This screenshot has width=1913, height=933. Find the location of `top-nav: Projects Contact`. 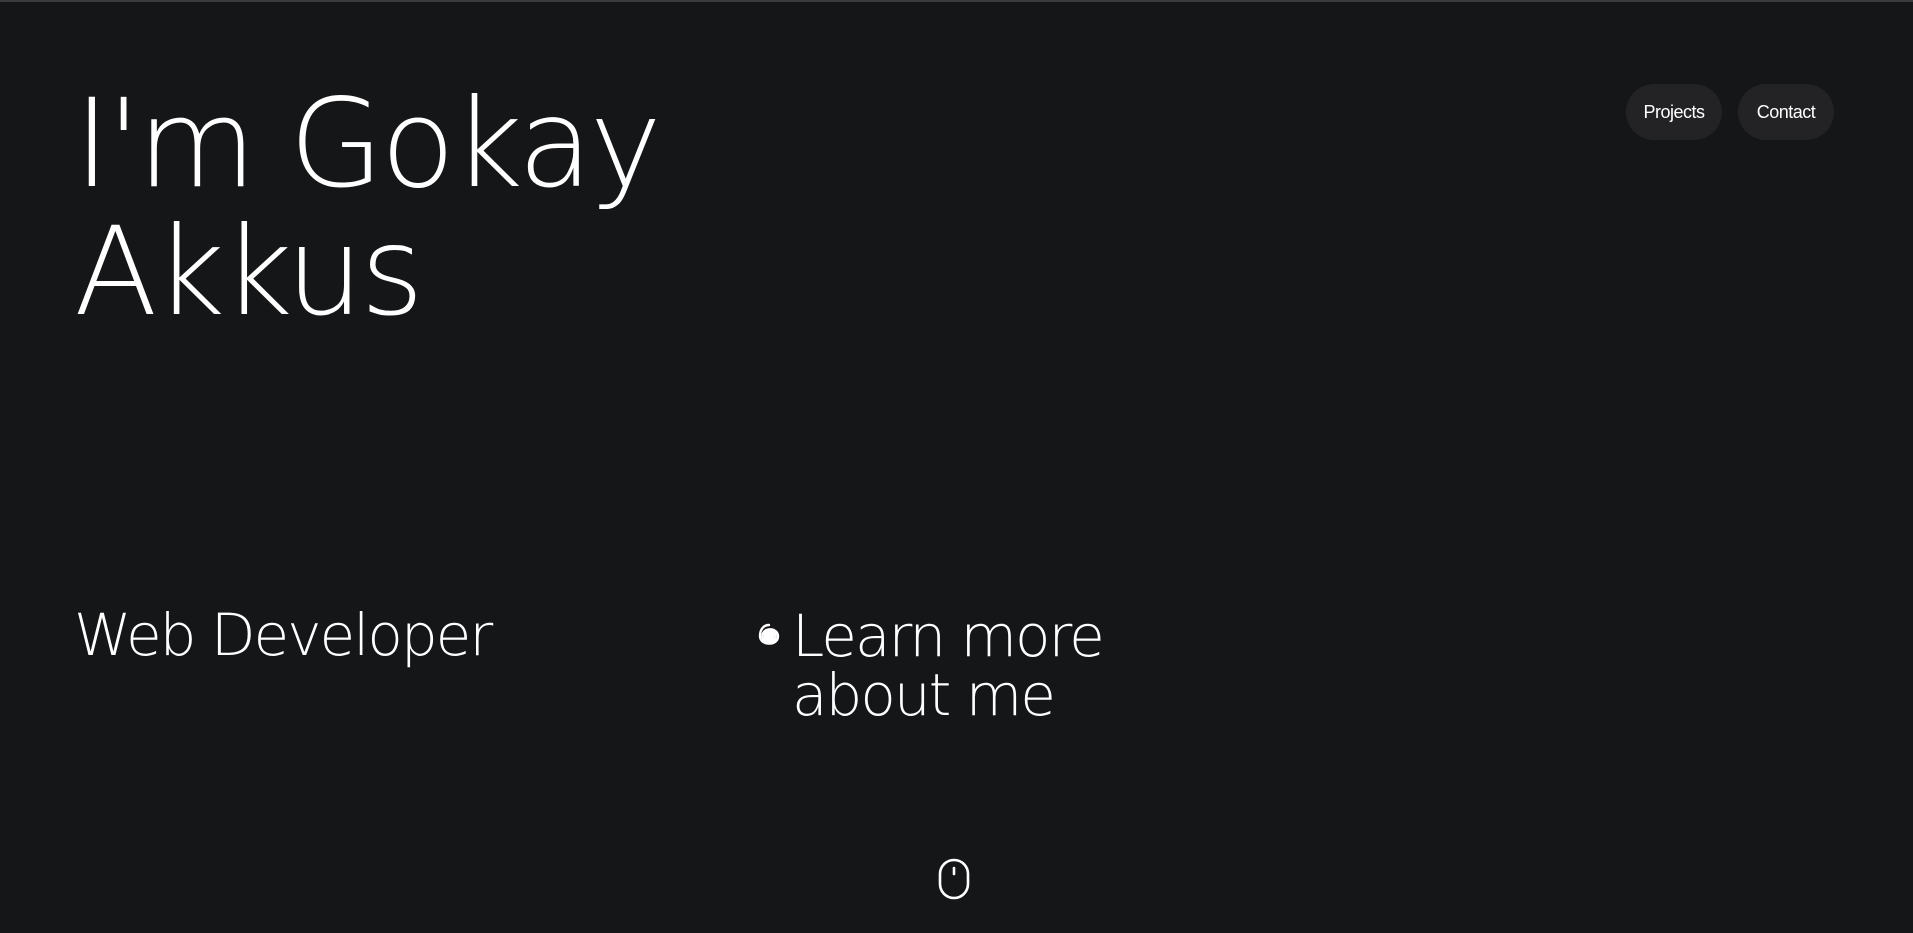

top-nav: Projects Contact is located at coordinates (1730, 112).